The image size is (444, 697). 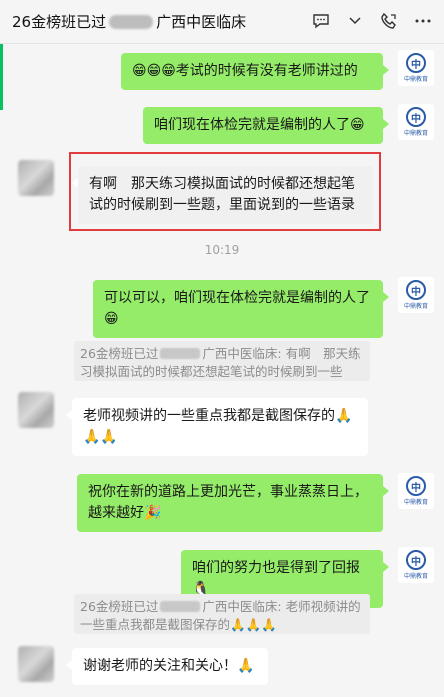 I want to click on title-bar: 26金榜班已过 广西中医临床, so click(x=222, y=22).